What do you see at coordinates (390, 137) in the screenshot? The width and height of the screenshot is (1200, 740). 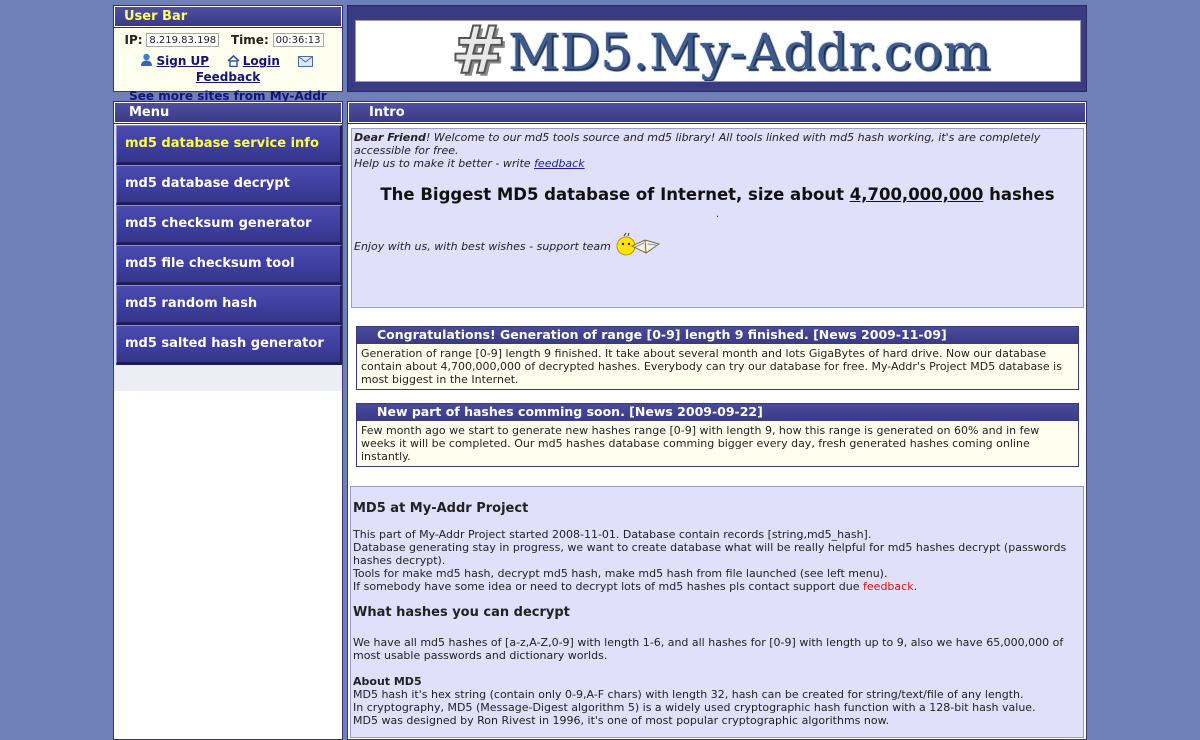 I see `dear-friend: Dear Friend` at bounding box center [390, 137].